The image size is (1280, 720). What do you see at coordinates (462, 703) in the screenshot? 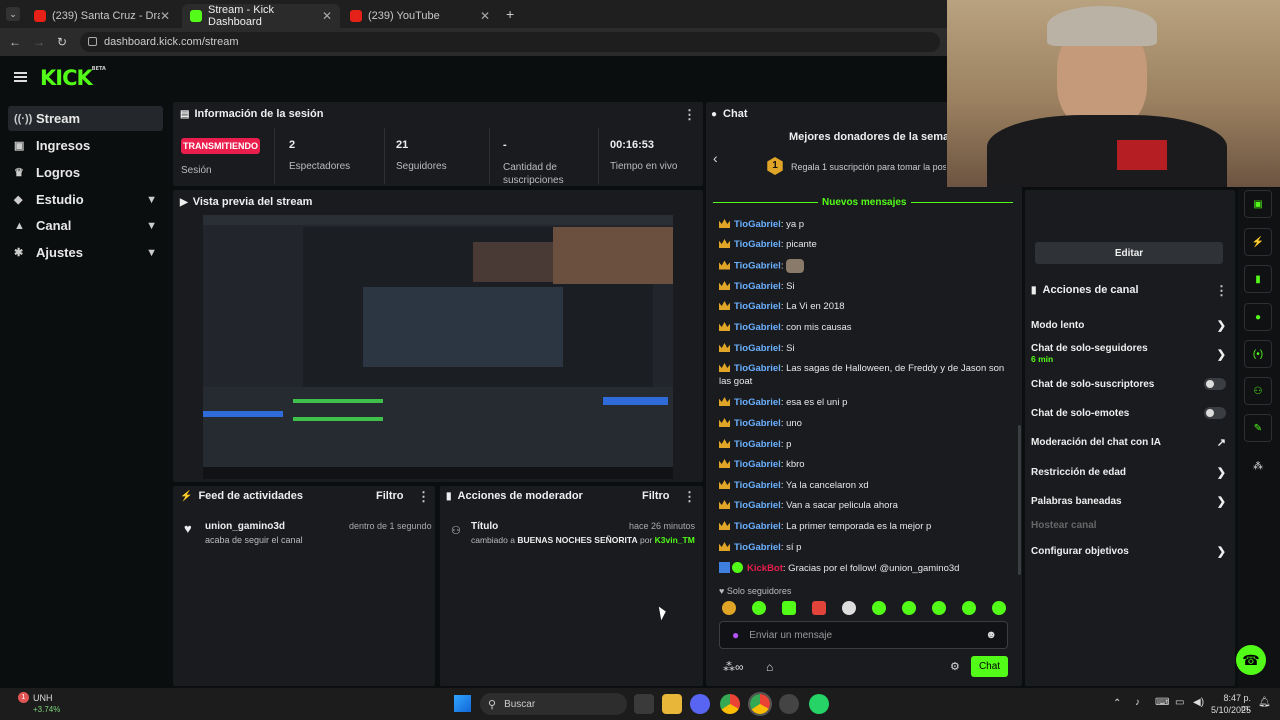
I see `windows-start-icon` at bounding box center [462, 703].